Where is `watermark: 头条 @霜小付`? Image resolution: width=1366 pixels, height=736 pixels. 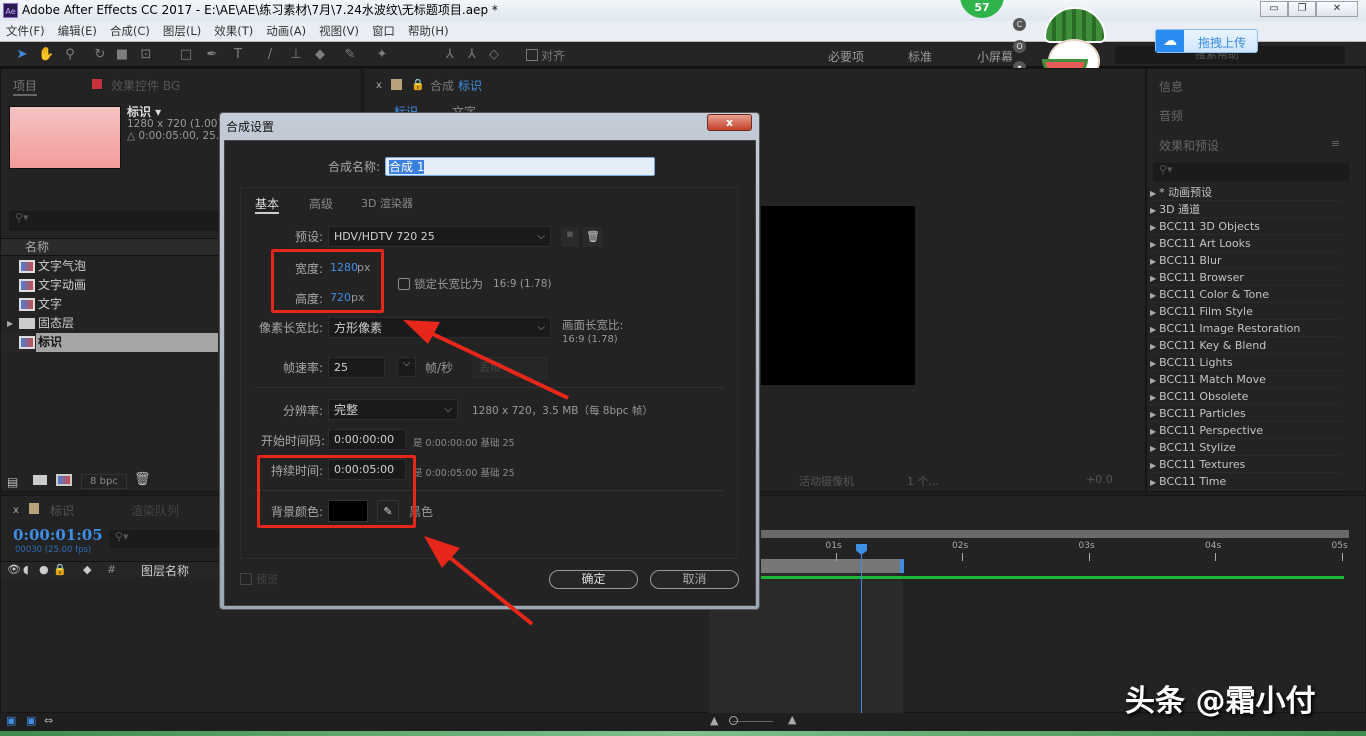
watermark: 头条 @霜小付 is located at coordinates (1220, 701).